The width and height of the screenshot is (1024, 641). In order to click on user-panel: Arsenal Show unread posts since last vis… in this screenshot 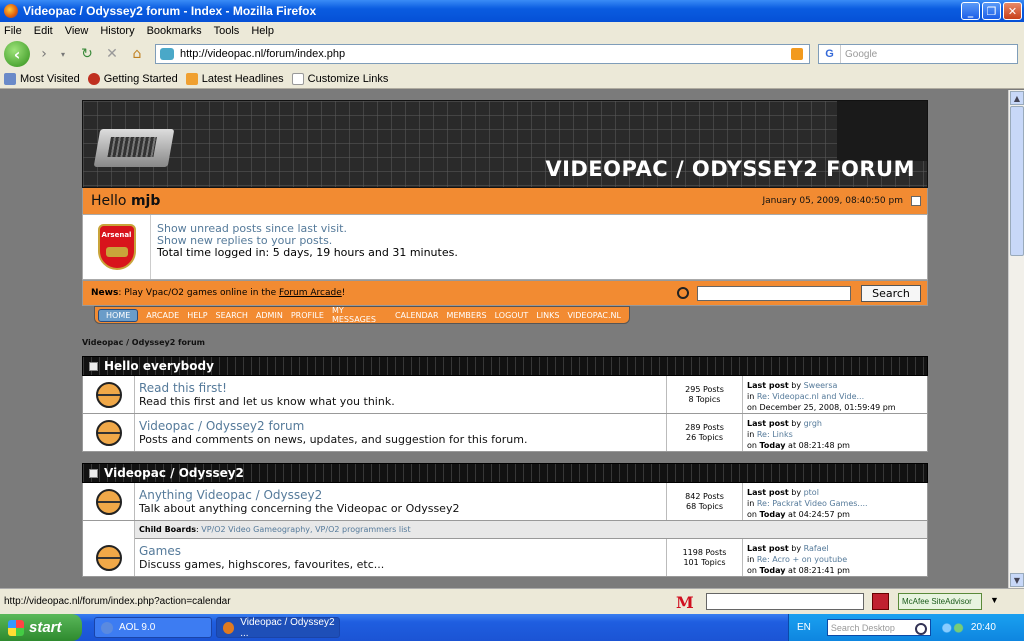, I will do `click(505, 247)`.